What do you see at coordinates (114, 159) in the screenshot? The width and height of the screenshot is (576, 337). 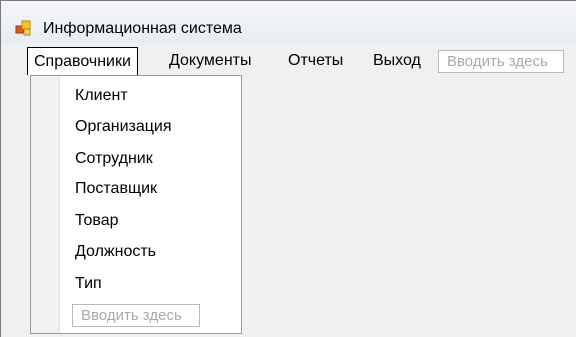 I see `dropdown-item-sotrudnik: Сотрудник` at bounding box center [114, 159].